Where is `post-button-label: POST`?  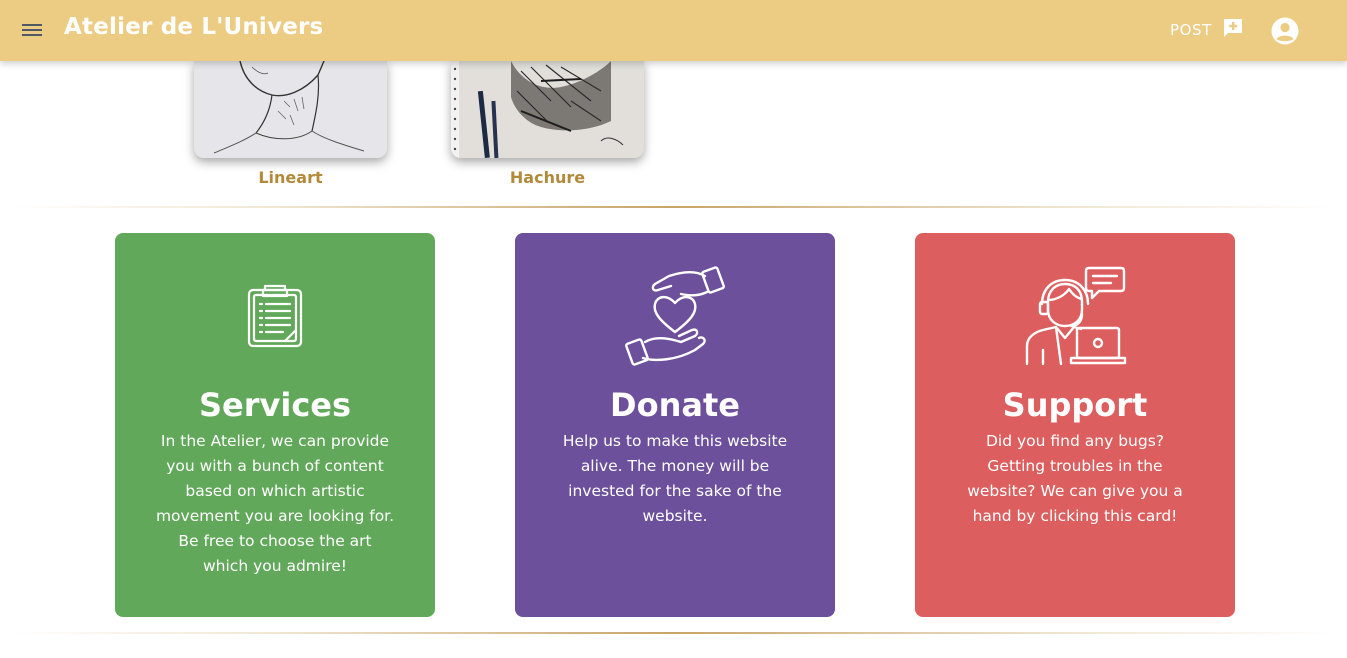 post-button-label: POST is located at coordinates (1191, 30).